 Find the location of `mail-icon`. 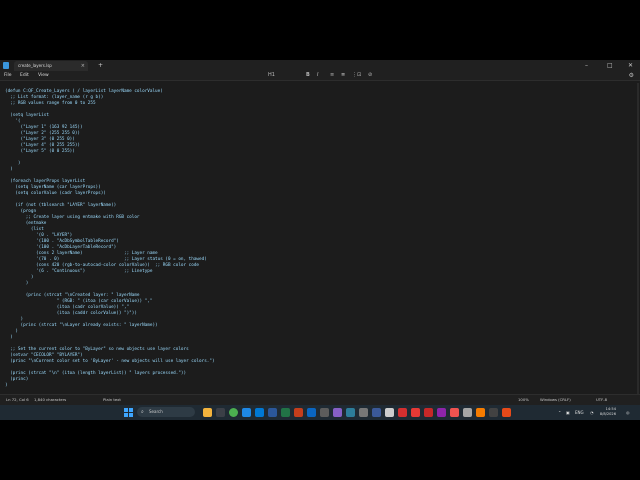

mail-icon is located at coordinates (259, 412).